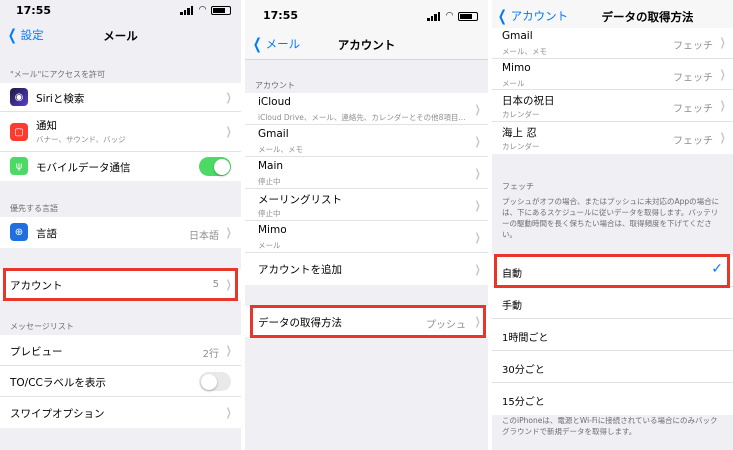 The image size is (733, 450). I want to click on section-header-access: "メール"にアクセスを許可, so click(57, 74).